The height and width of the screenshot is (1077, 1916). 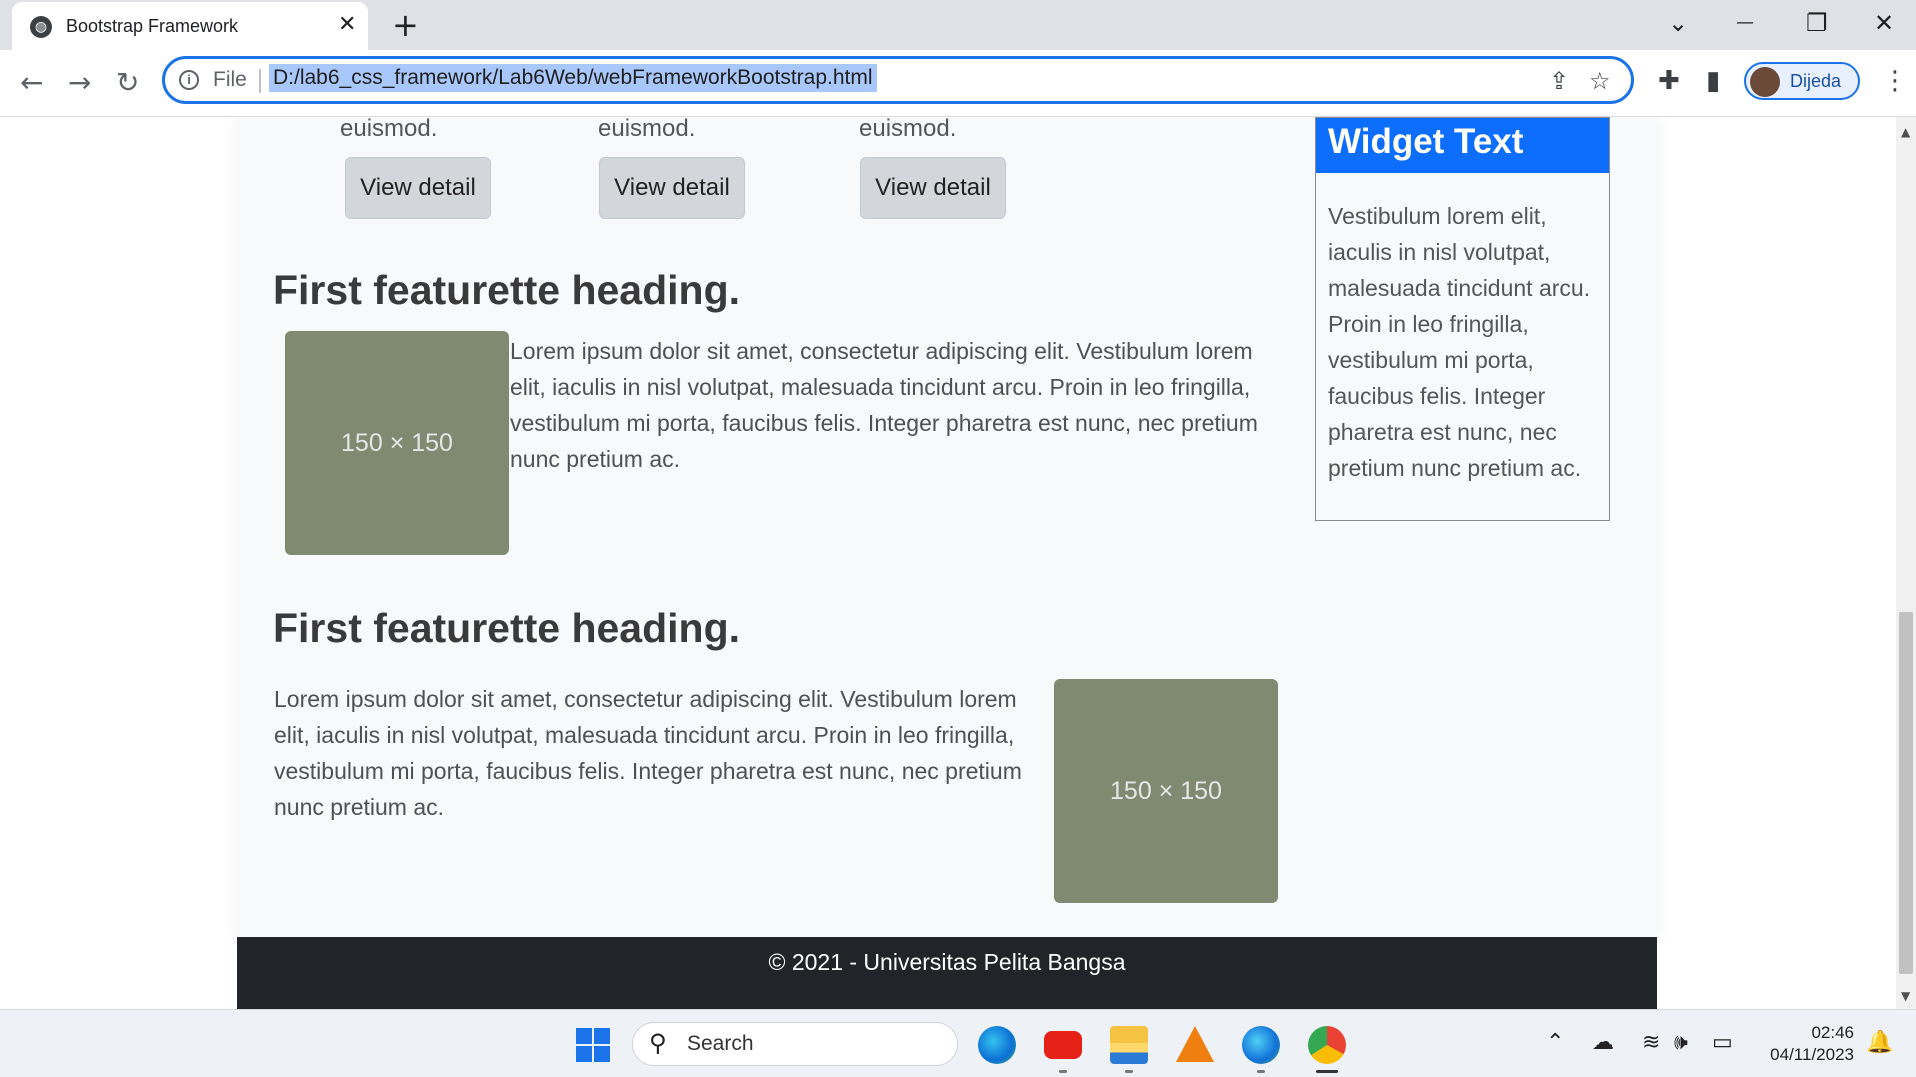 What do you see at coordinates (1678, 23) in the screenshot?
I see `tab-search-icon: ⌄` at bounding box center [1678, 23].